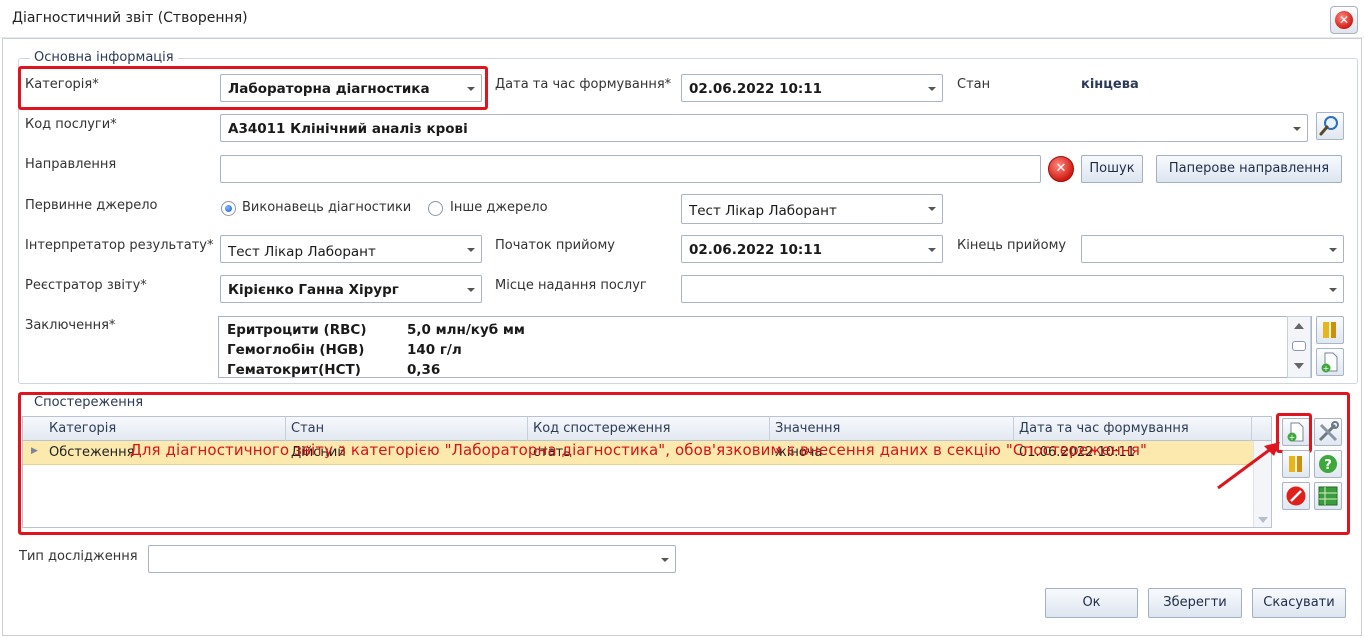  Describe the element at coordinates (555, 245) in the screenshot. I see `visit-start-label: Початок прийому` at that location.